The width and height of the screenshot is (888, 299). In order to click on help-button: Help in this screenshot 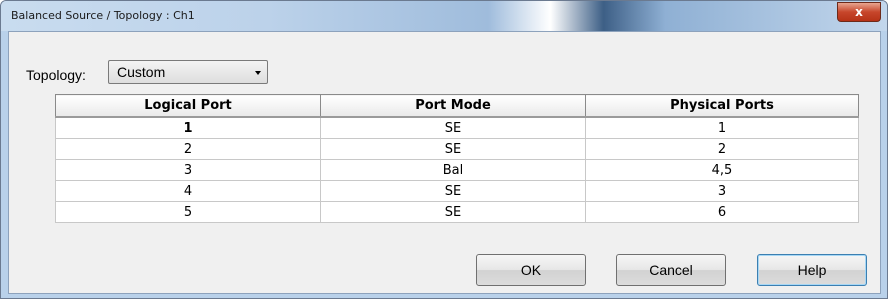, I will do `click(812, 270)`.